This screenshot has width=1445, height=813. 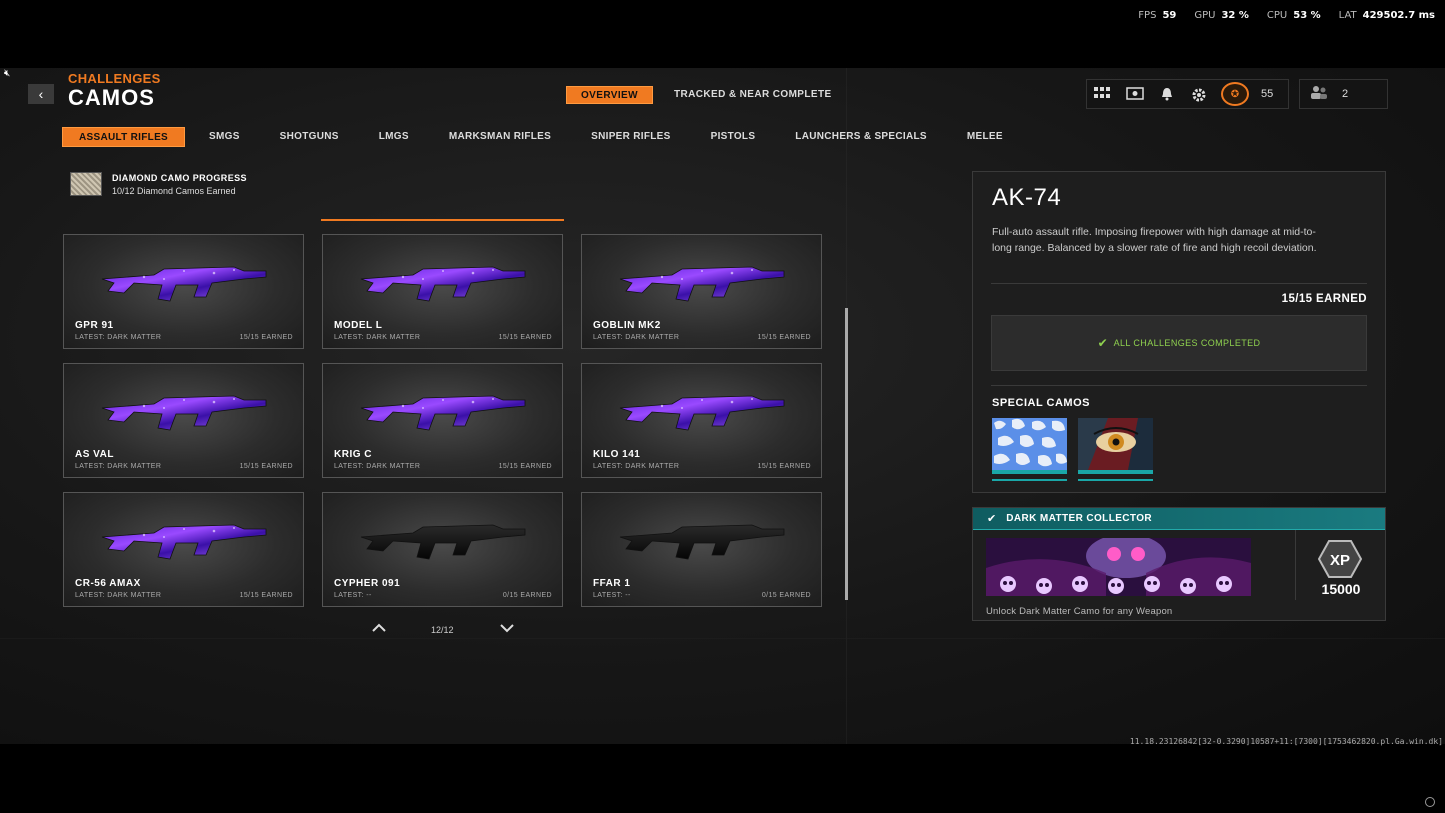 I want to click on category-launchers-specials: LAUNCHERS & SPECIALS, so click(x=861, y=137).